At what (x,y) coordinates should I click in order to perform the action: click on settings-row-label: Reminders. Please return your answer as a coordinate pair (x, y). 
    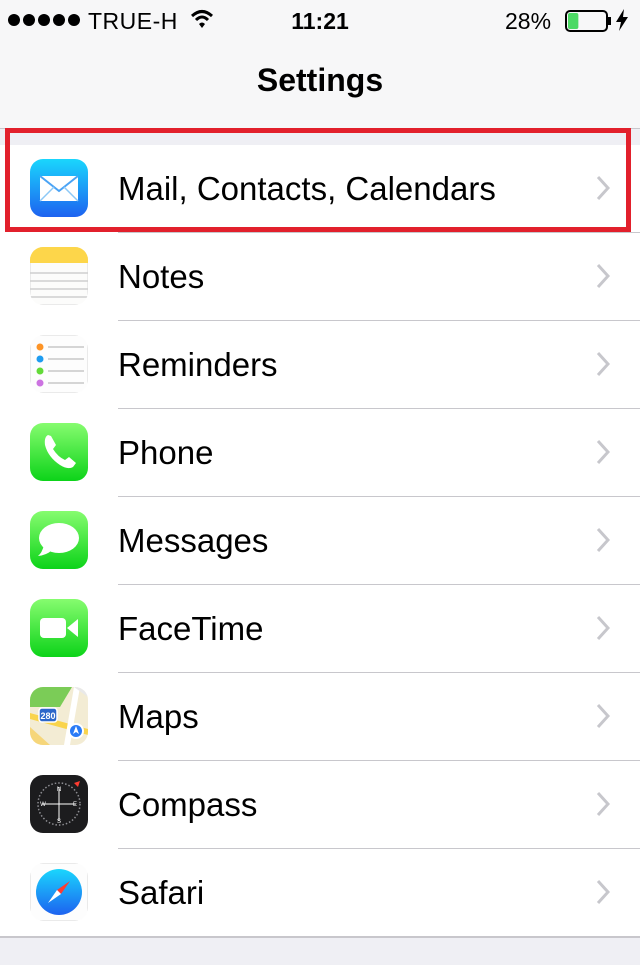
    Looking at the image, I should click on (198, 364).